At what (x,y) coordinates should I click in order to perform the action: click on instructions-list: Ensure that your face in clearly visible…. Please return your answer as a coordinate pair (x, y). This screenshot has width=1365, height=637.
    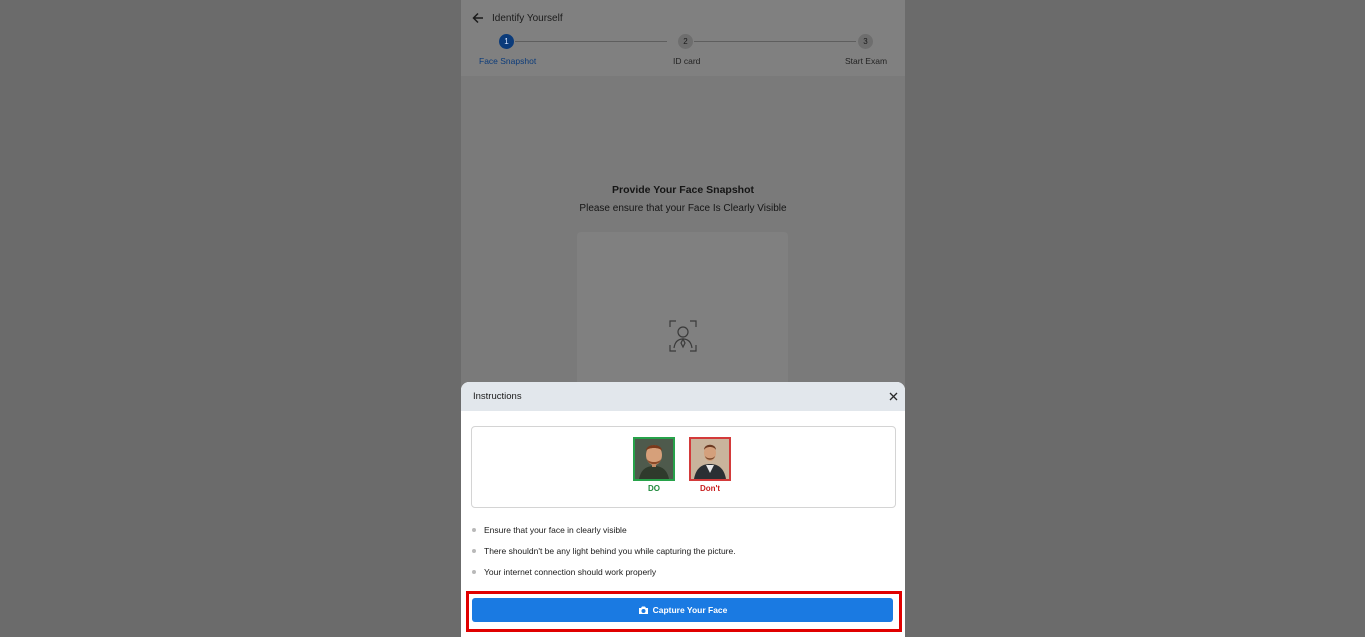
    Looking at the image, I should click on (603, 555).